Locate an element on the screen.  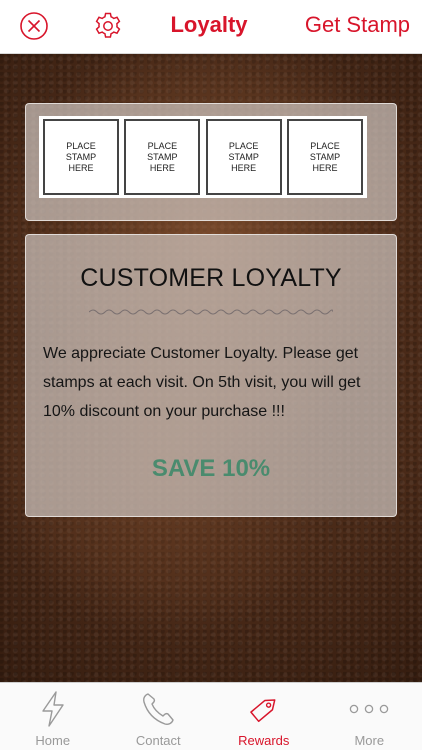
tab-more: More is located at coordinates (369, 716).